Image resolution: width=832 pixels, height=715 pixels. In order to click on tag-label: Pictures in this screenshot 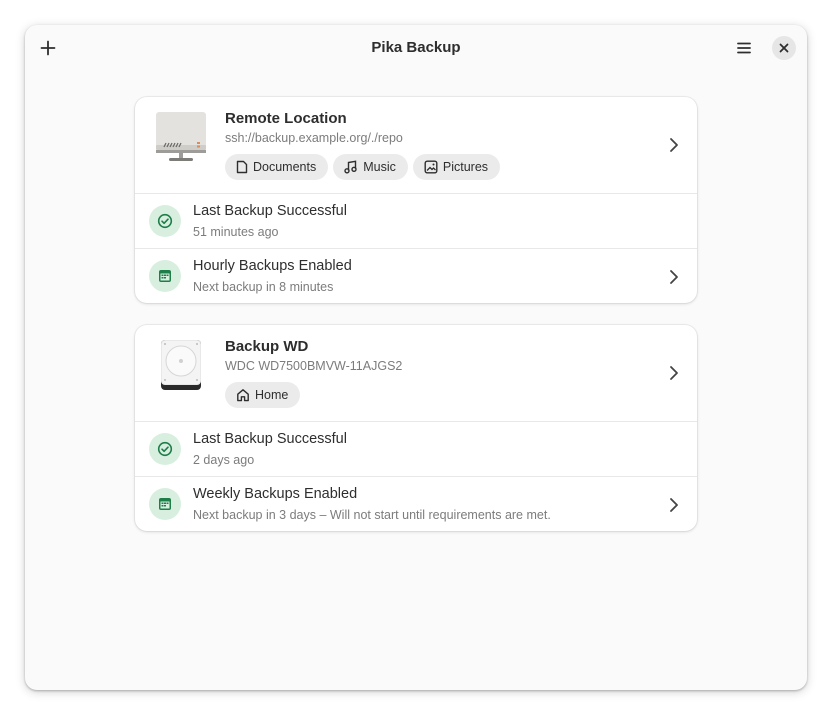, I will do `click(465, 167)`.